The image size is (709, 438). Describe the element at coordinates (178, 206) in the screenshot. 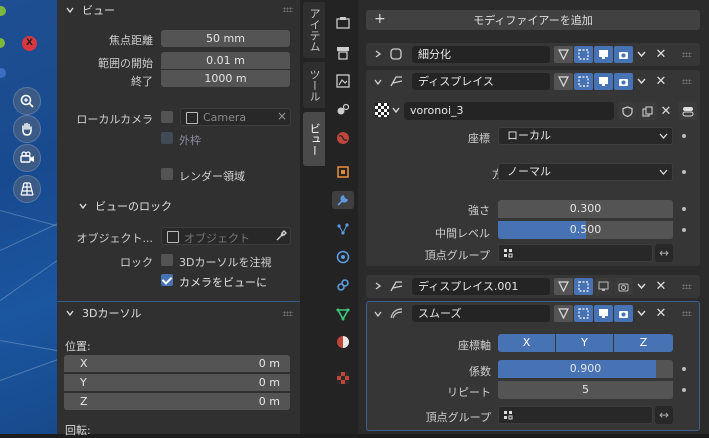

I see `view-lock-header: ビューのロック` at that location.